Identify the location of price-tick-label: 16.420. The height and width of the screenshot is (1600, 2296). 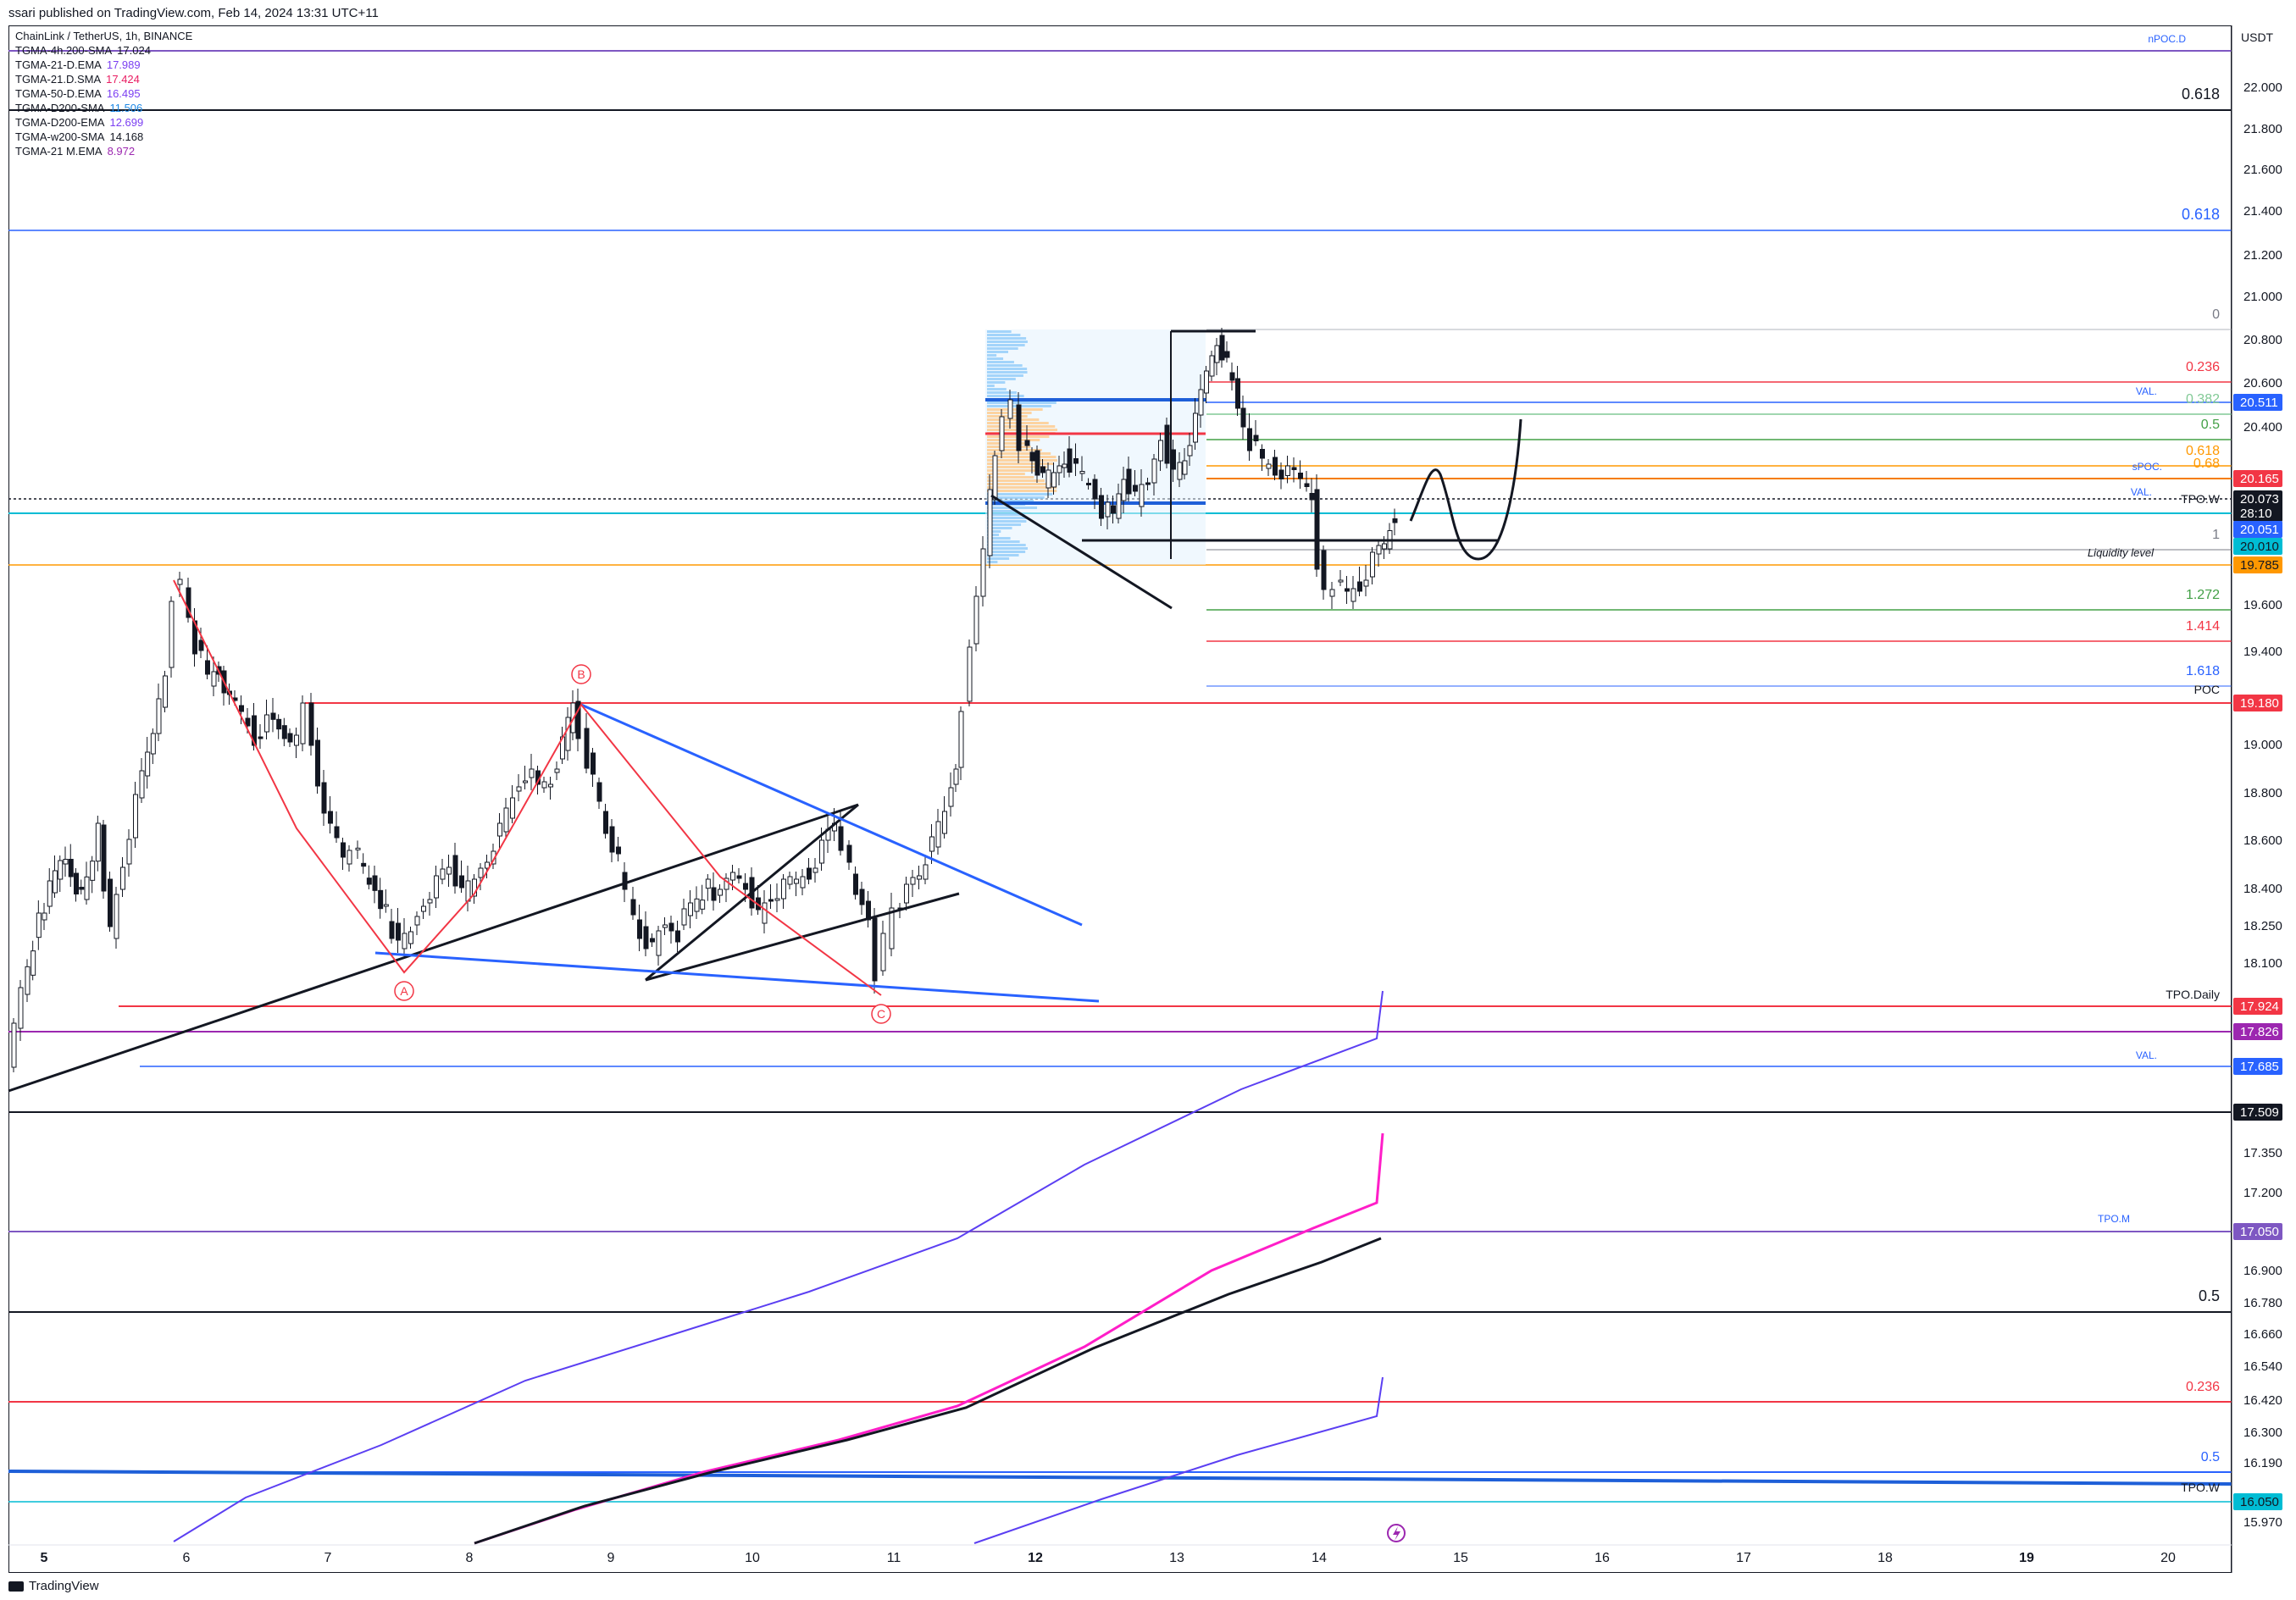
(2262, 1400).